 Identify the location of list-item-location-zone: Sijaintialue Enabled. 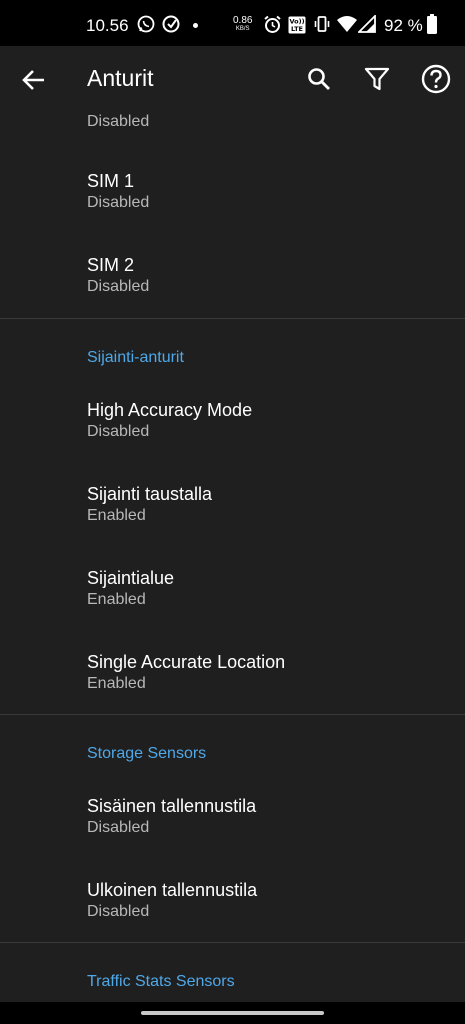
(130, 588).